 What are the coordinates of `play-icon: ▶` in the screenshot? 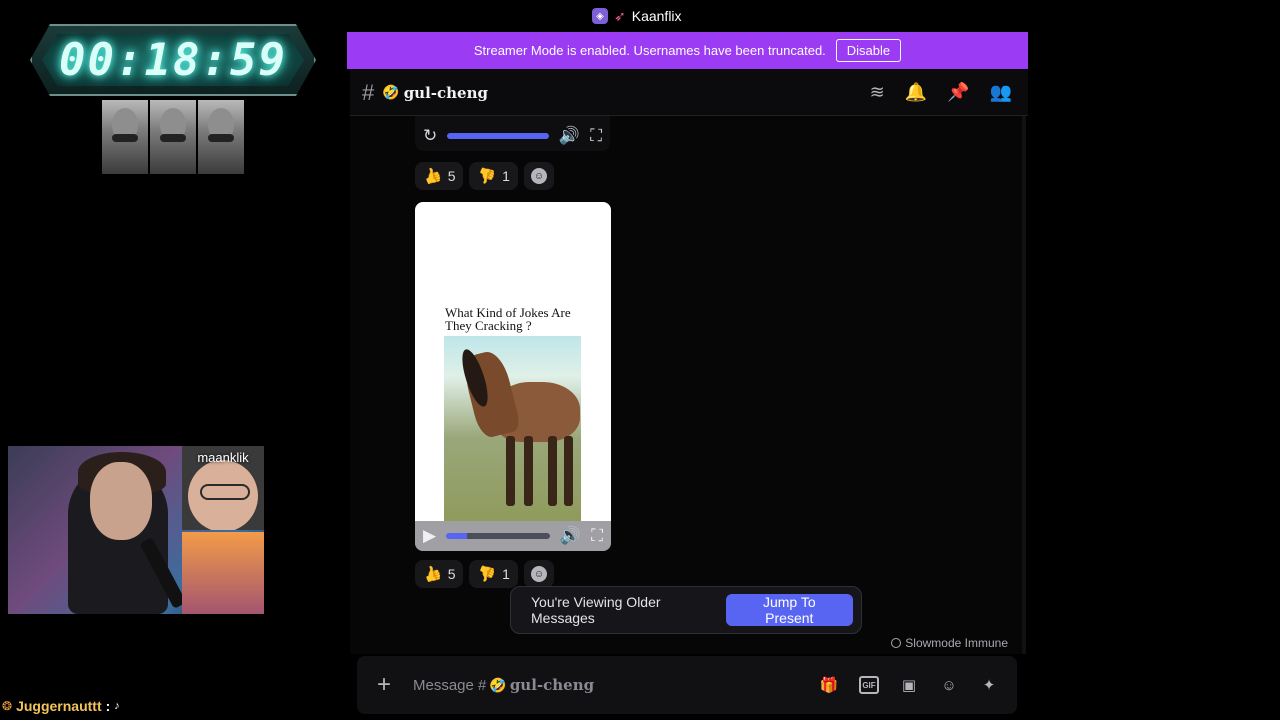 It's located at (429, 536).